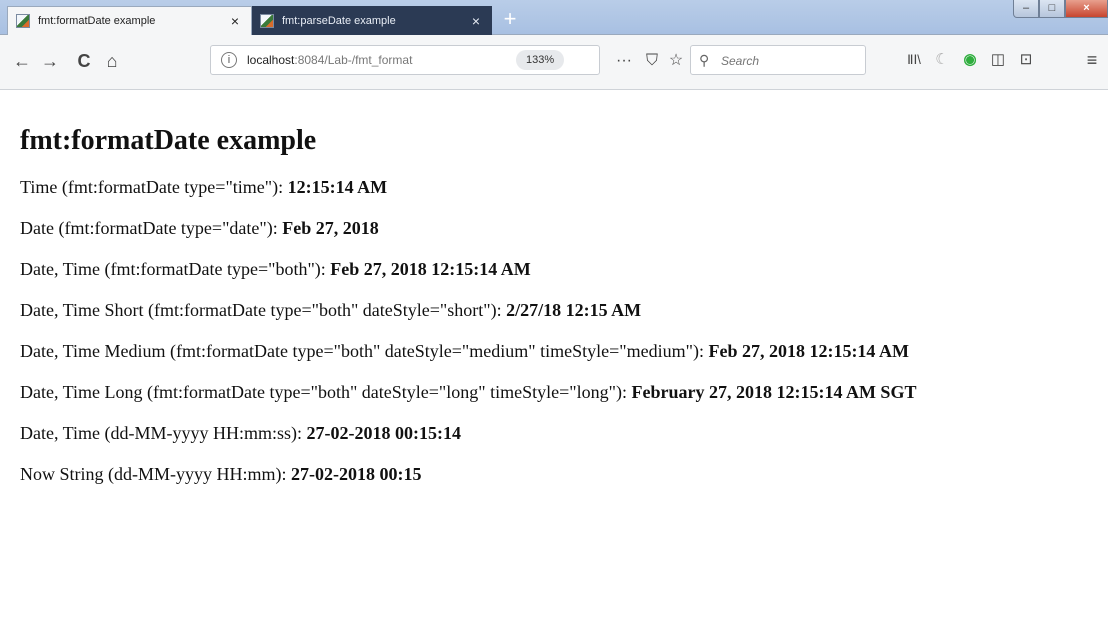 The width and height of the screenshot is (1108, 629). I want to click on line-value: February 27, 2018 12:15:14 AM SGT, so click(774, 392).